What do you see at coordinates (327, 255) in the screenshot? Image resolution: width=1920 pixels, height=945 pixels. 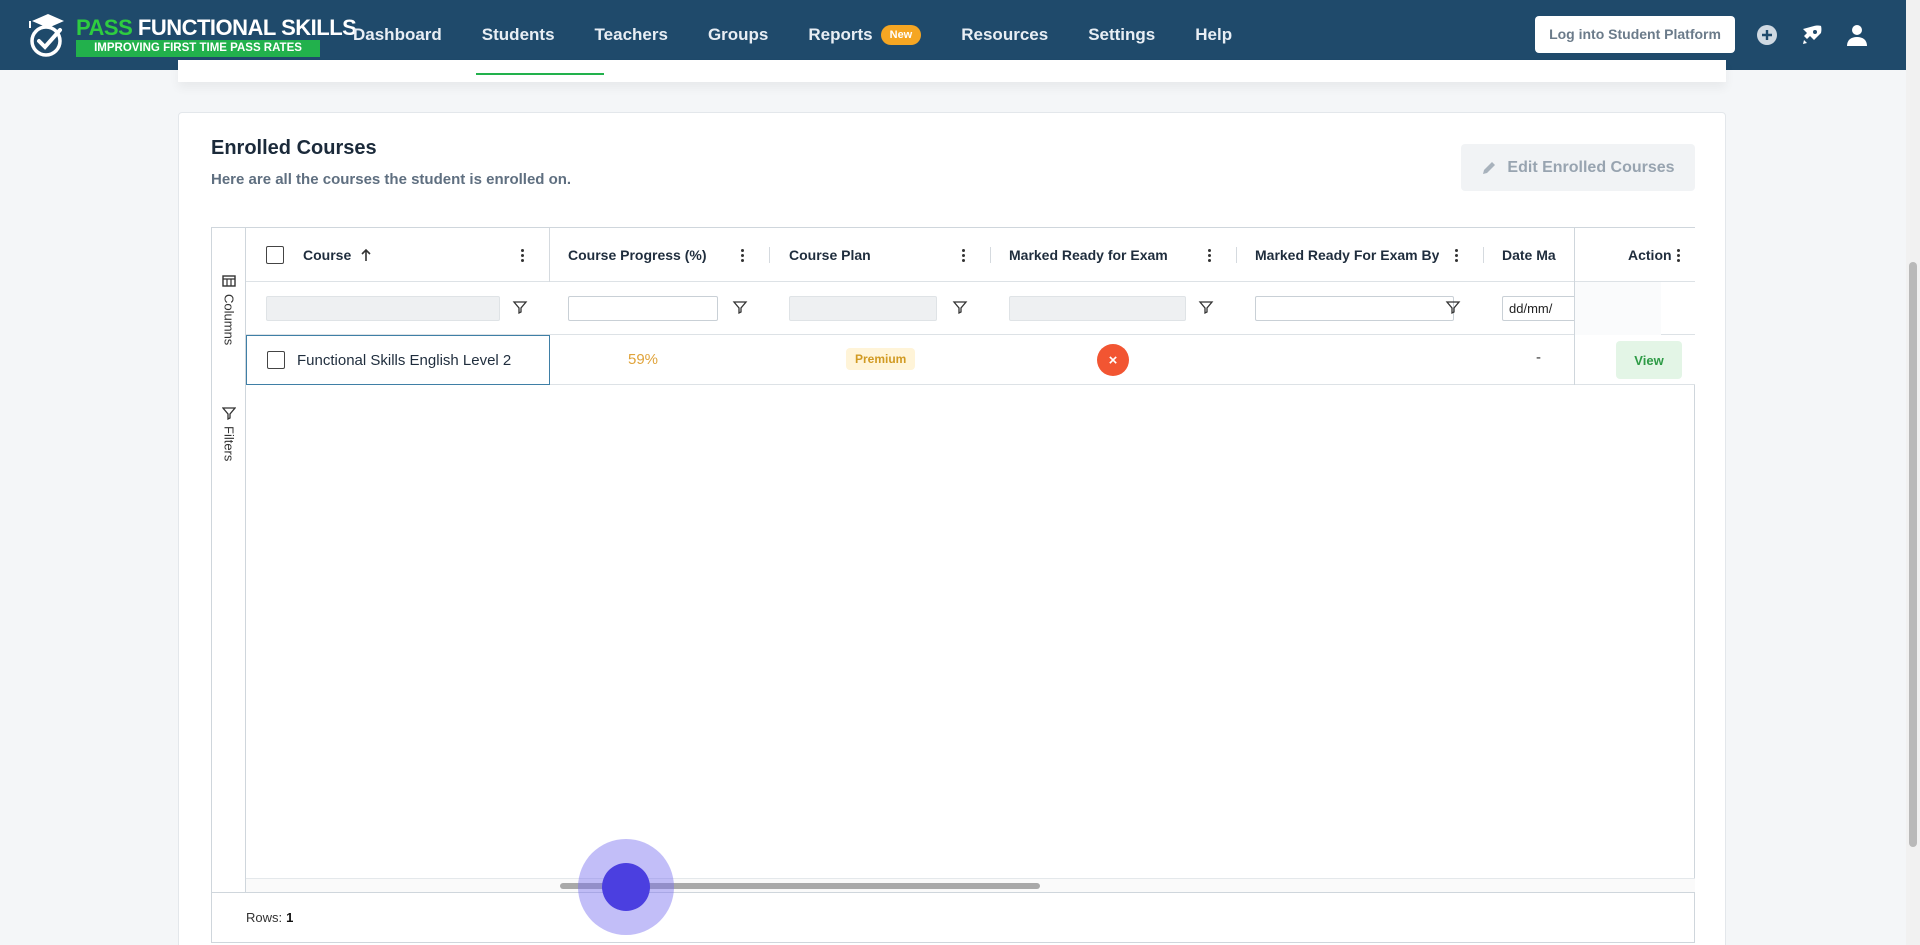 I see `header-course-label: Course` at bounding box center [327, 255].